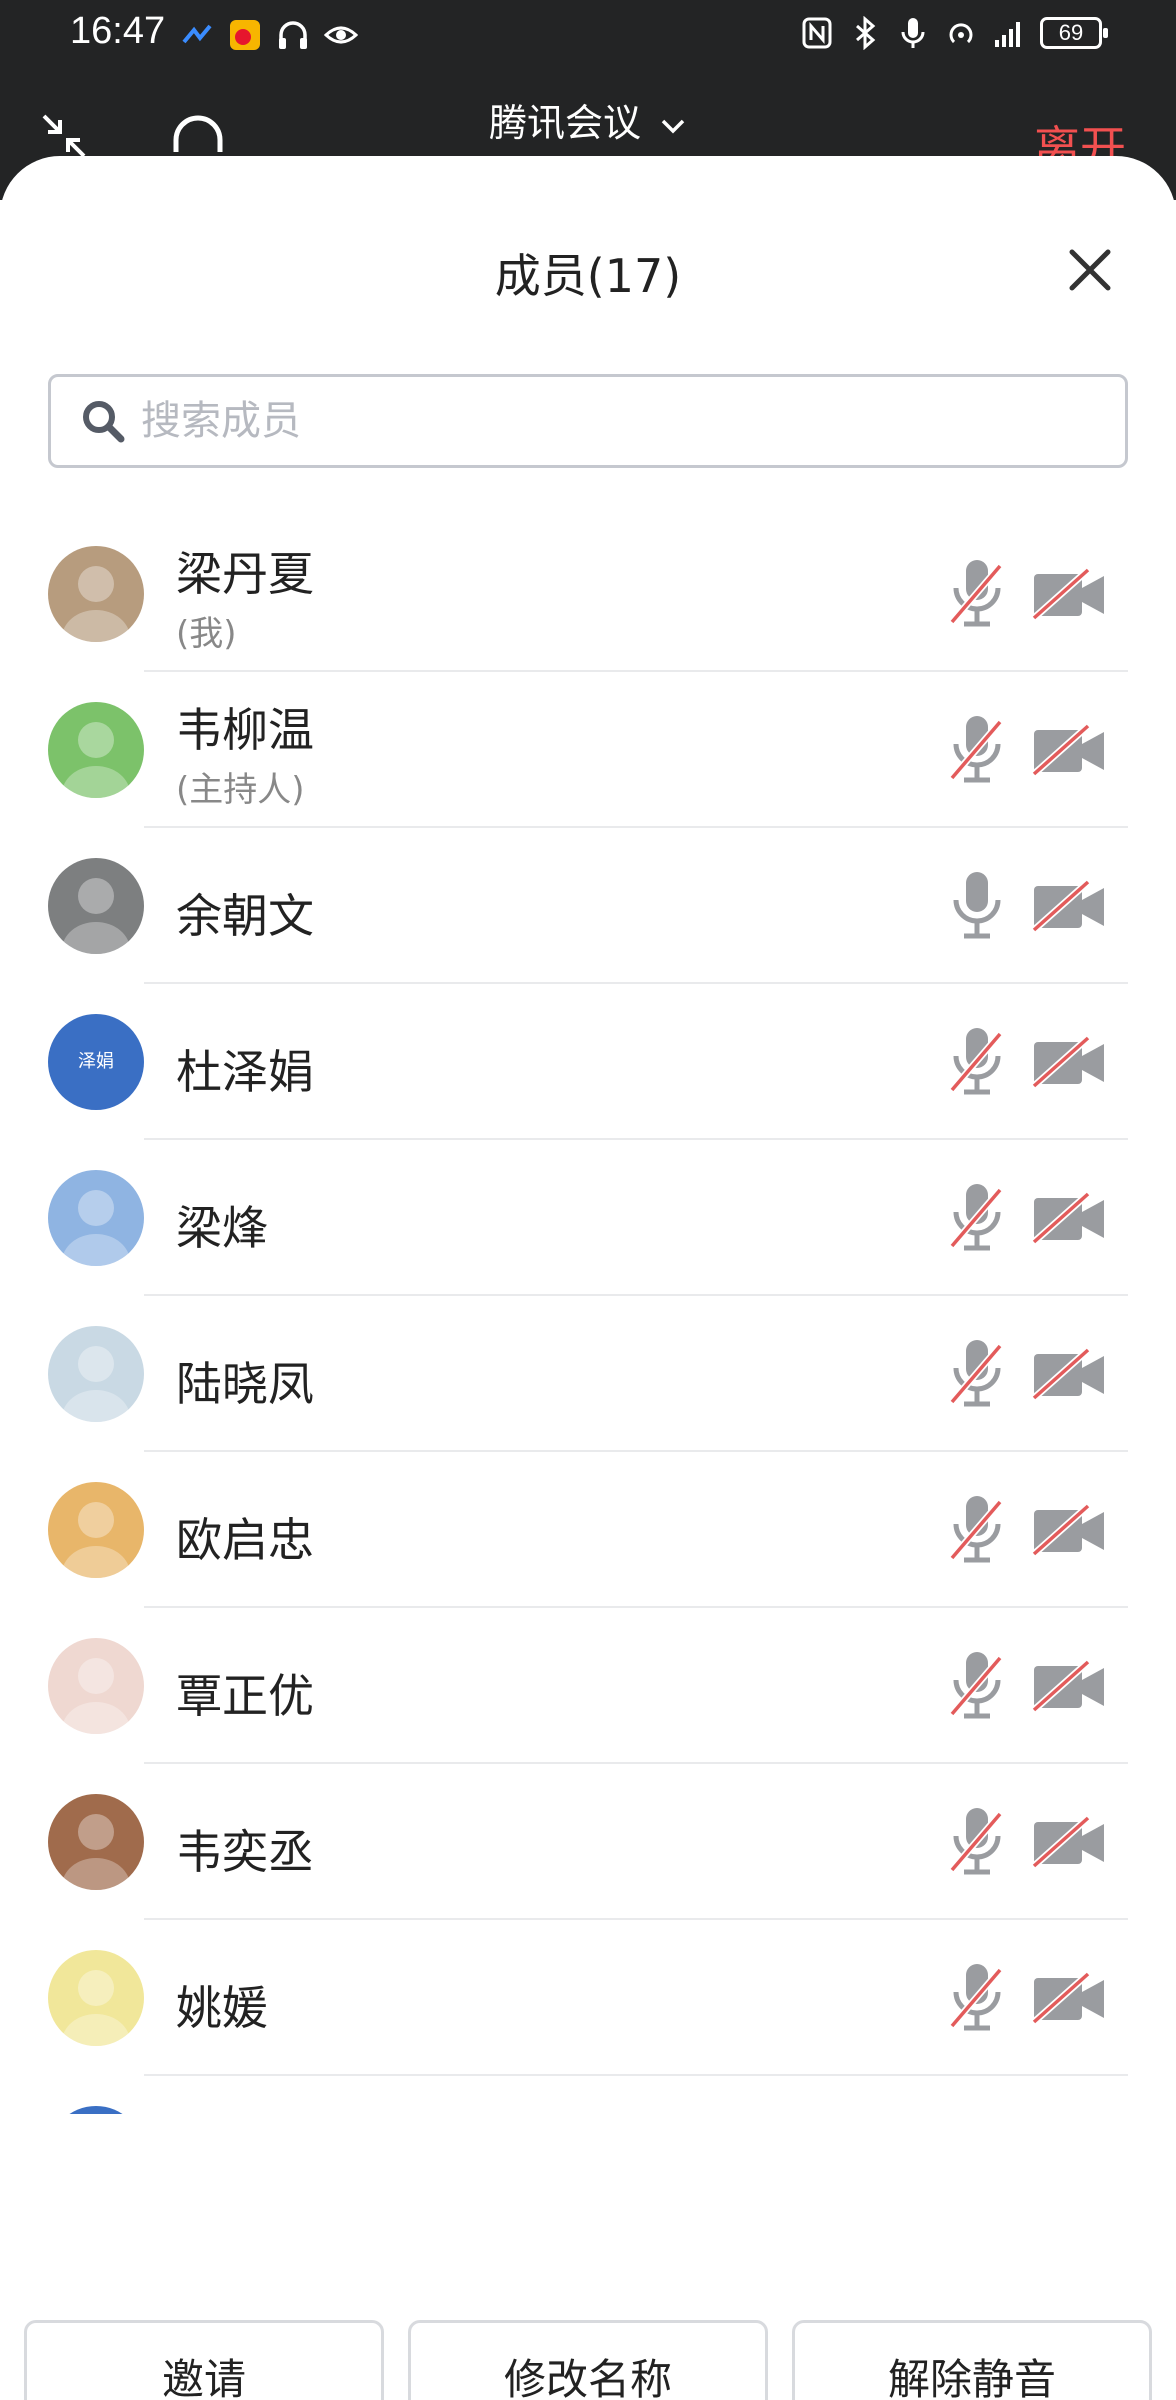 The image size is (1176, 2400). What do you see at coordinates (245, 730) in the screenshot?
I see `member-name: 韦柳温` at bounding box center [245, 730].